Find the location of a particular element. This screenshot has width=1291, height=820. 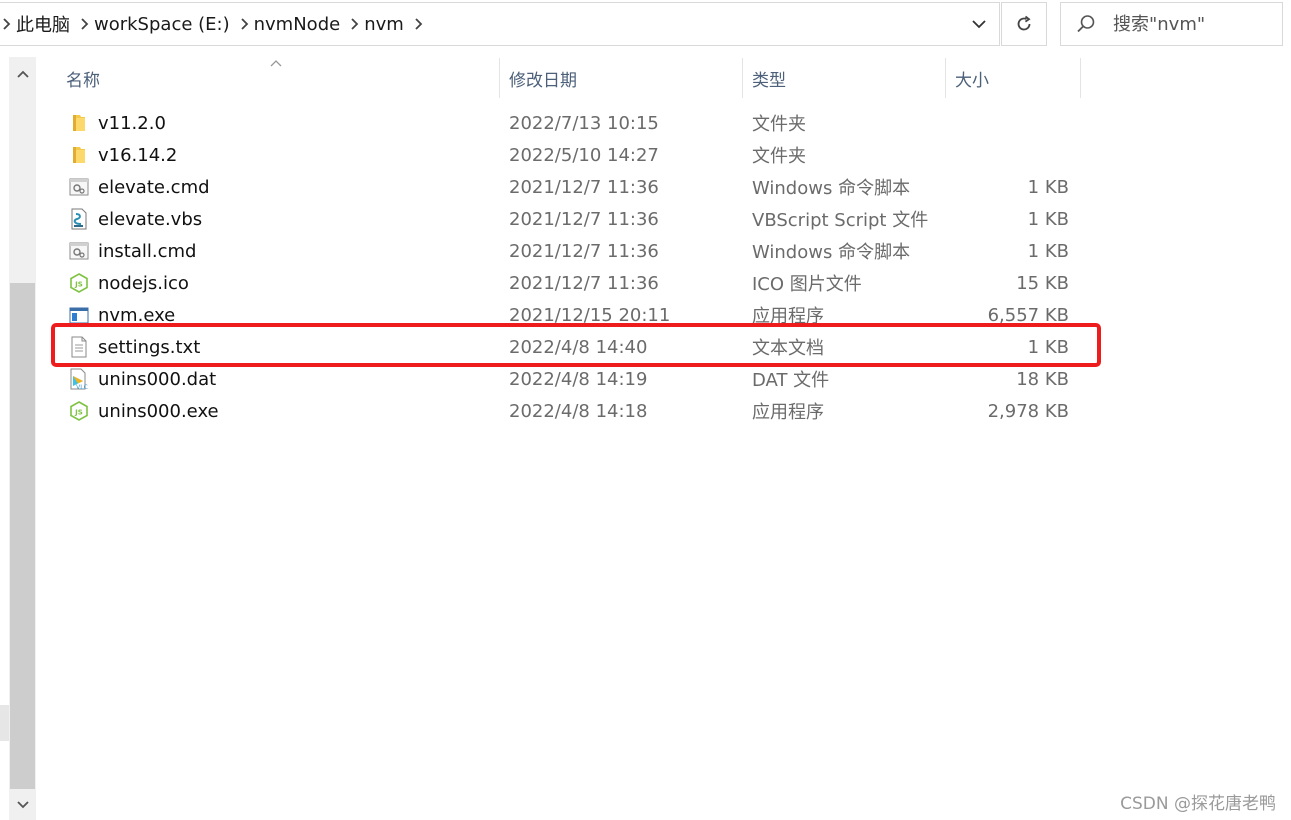

column-name: 名称 is located at coordinates (277, 78).